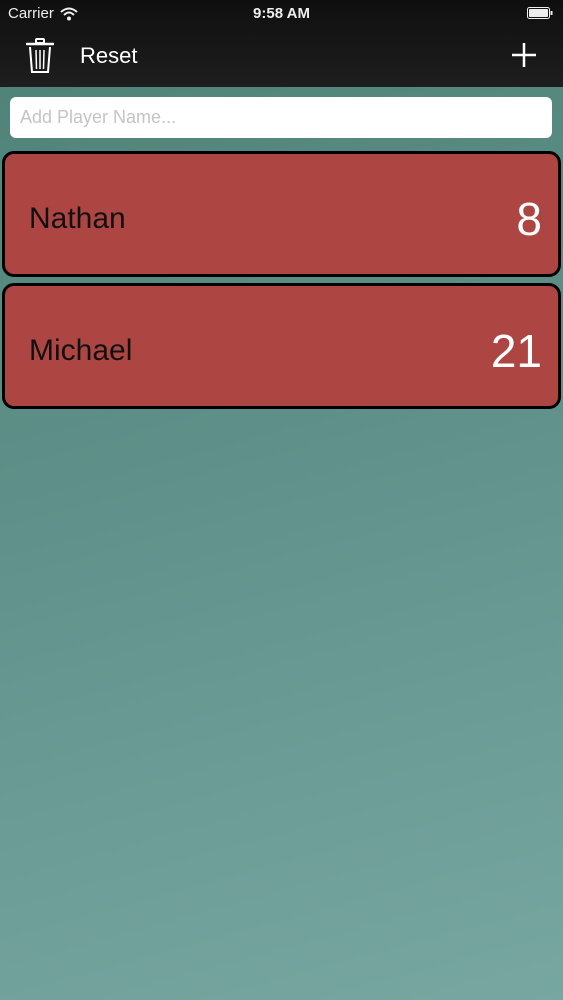 The image size is (563, 1000). What do you see at coordinates (81, 350) in the screenshot?
I see `player-name: Michael` at bounding box center [81, 350].